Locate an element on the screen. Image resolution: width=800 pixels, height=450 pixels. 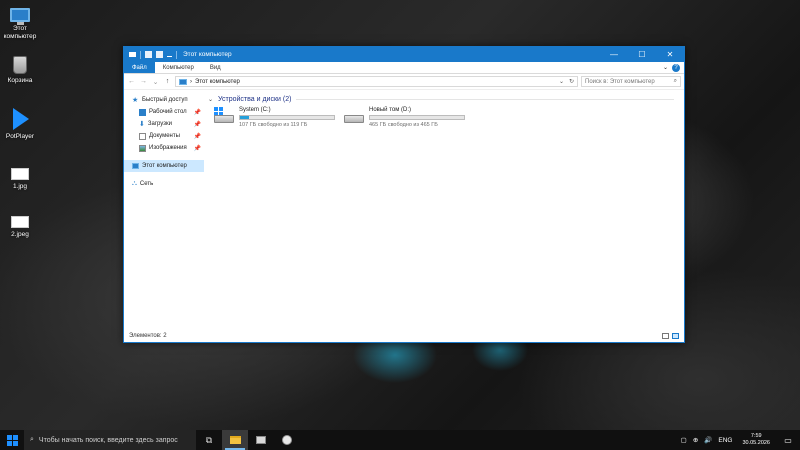
forward-button: → is located at coordinates (143, 81).